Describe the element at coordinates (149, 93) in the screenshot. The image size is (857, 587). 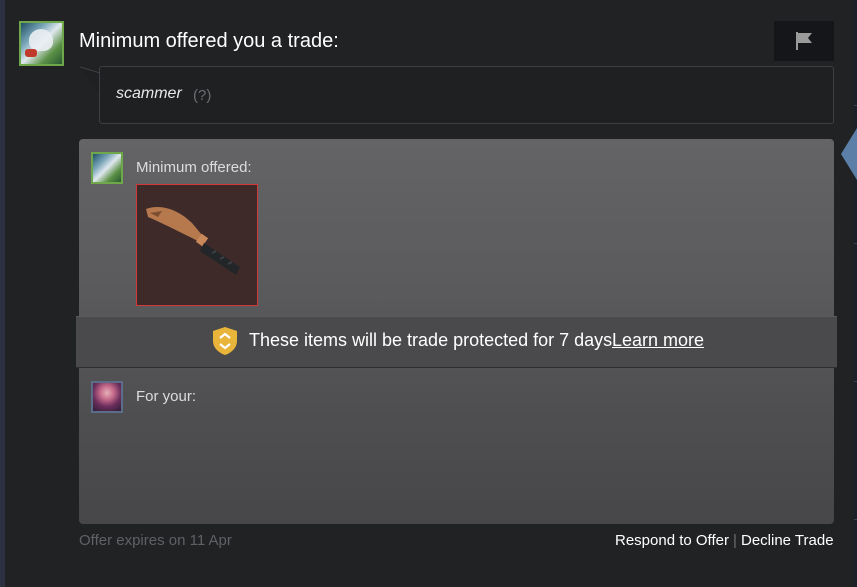
I see `trade-message-text: scammer` at that location.